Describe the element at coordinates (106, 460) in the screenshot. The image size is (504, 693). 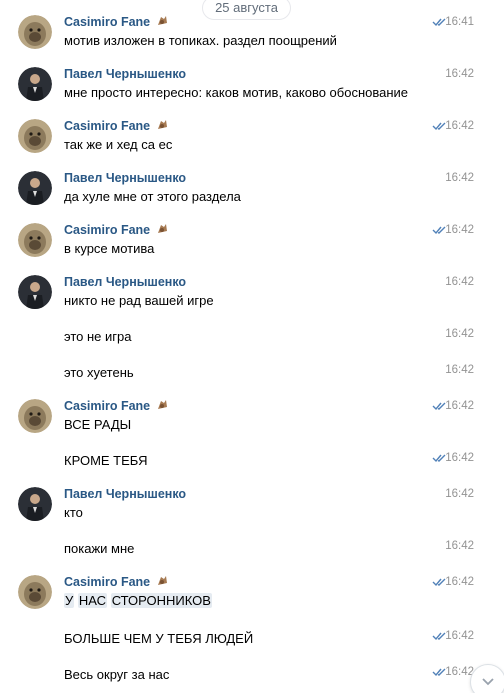
I see `message-text: КРОМЕ ТЕБЯ` at that location.